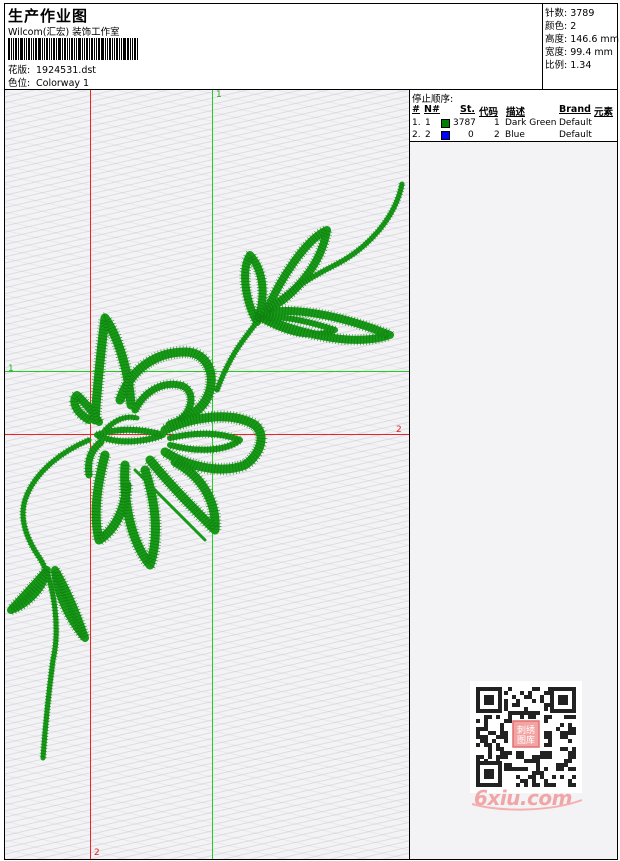  Describe the element at coordinates (428, 123) in the screenshot. I see `row1-number: 1` at that location.